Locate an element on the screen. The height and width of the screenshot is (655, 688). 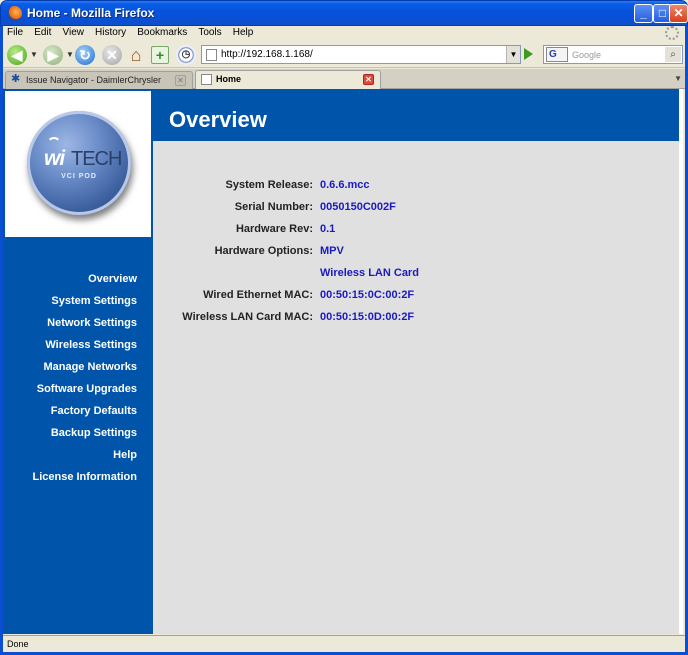
jira-favicon-icon: ✱ is located at coordinates (16, 79).